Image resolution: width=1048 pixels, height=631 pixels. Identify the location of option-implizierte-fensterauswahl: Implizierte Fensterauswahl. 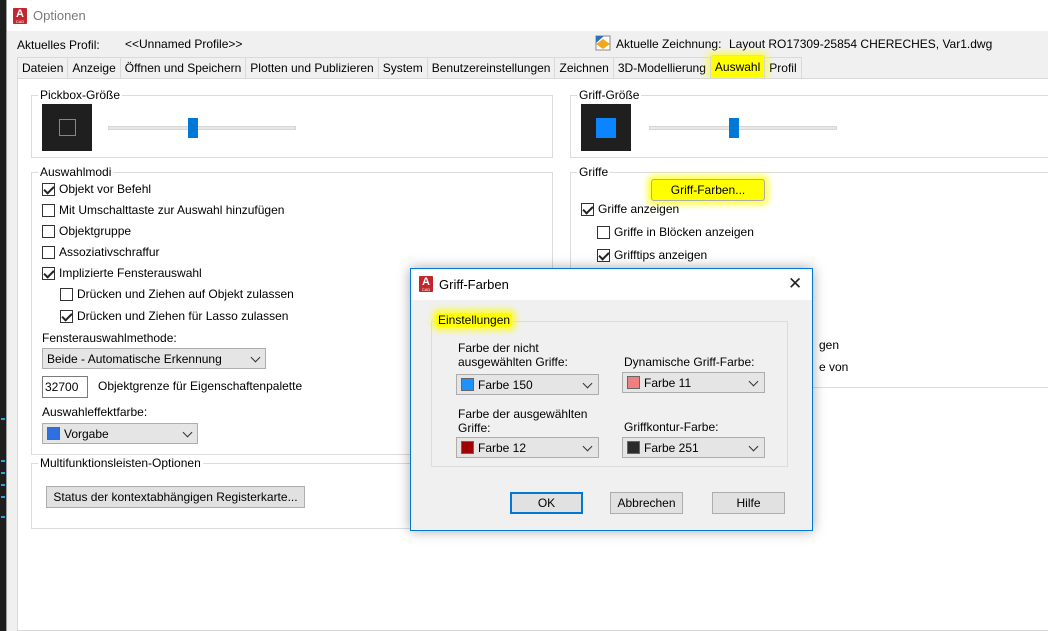
(122, 273).